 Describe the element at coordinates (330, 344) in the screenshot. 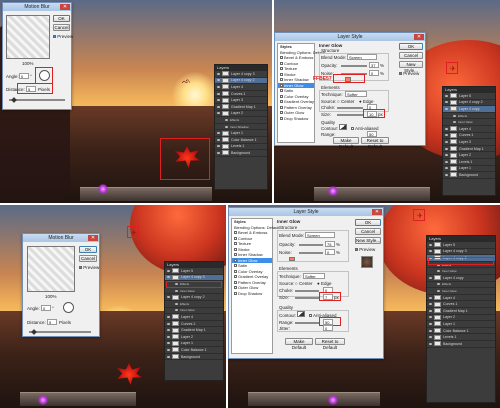

I see `reset-default-button: Reset to Default` at that location.